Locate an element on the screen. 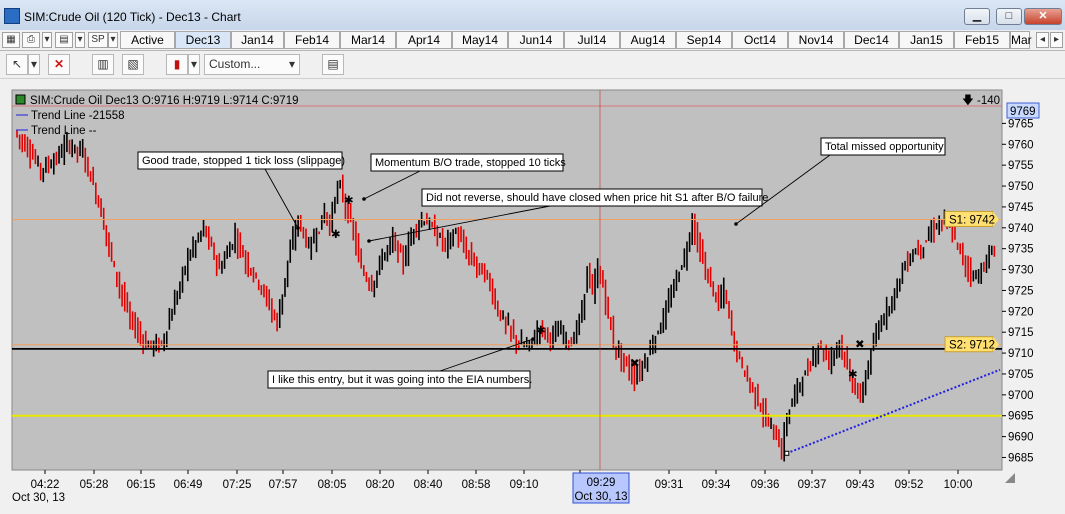 The height and width of the screenshot is (514, 1065). time-tick-label: 09:31 is located at coordinates (669, 485).